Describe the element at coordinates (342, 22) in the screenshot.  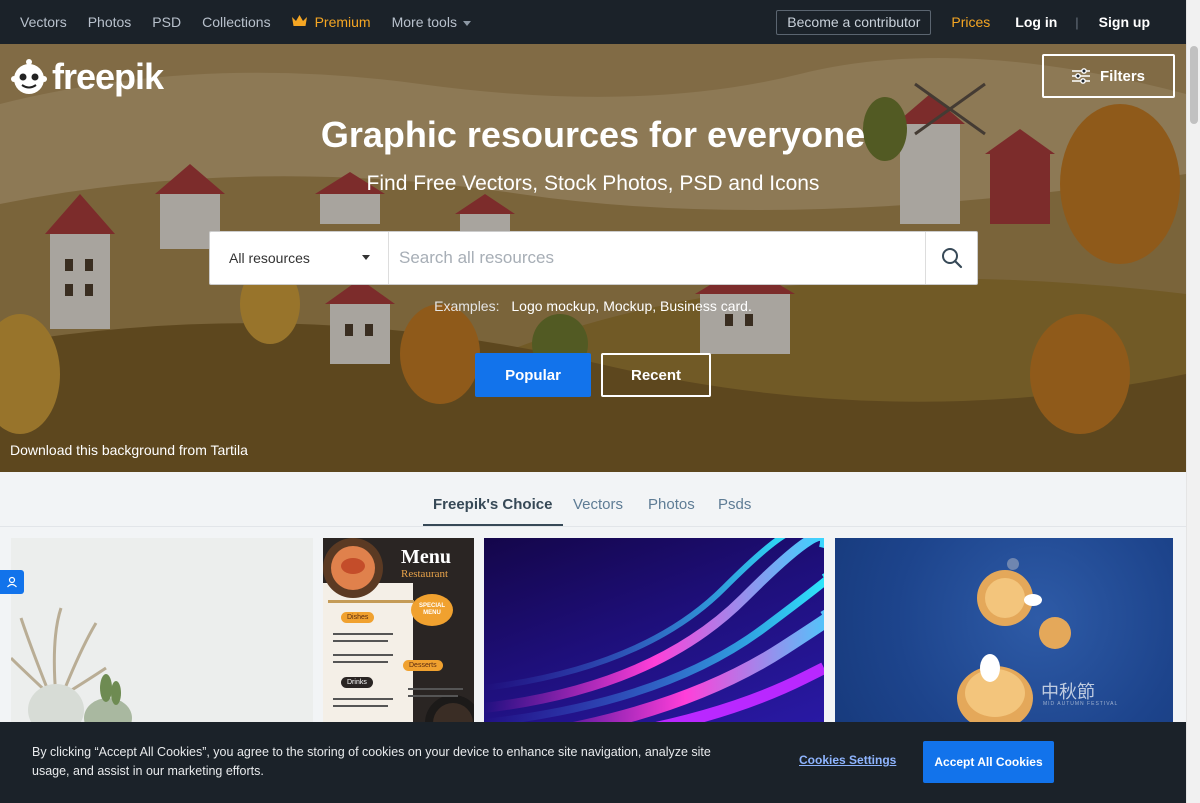
I see `nav-premium-label: Premium` at that location.